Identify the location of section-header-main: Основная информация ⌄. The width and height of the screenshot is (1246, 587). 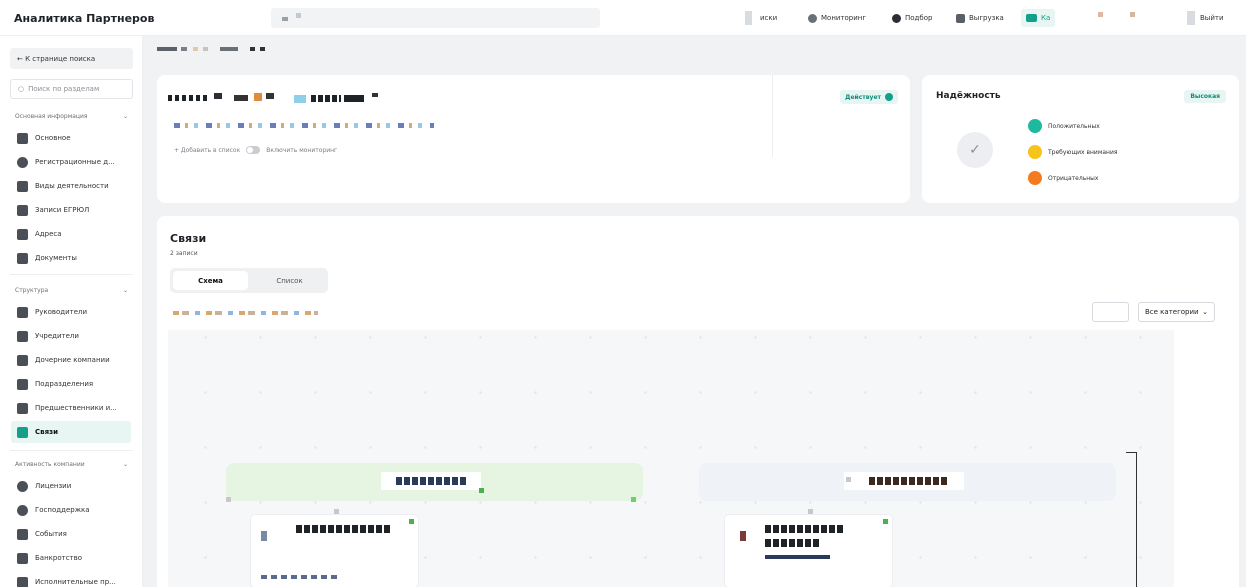
(71, 116).